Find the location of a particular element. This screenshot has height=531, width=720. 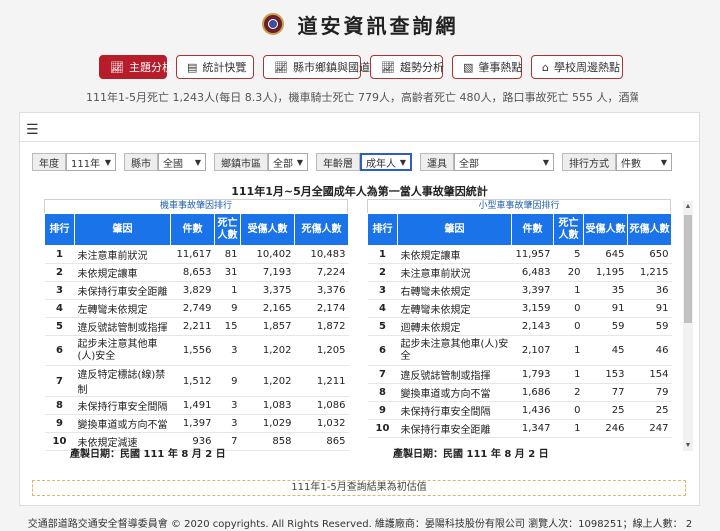

logo-icon is located at coordinates (272, 24).